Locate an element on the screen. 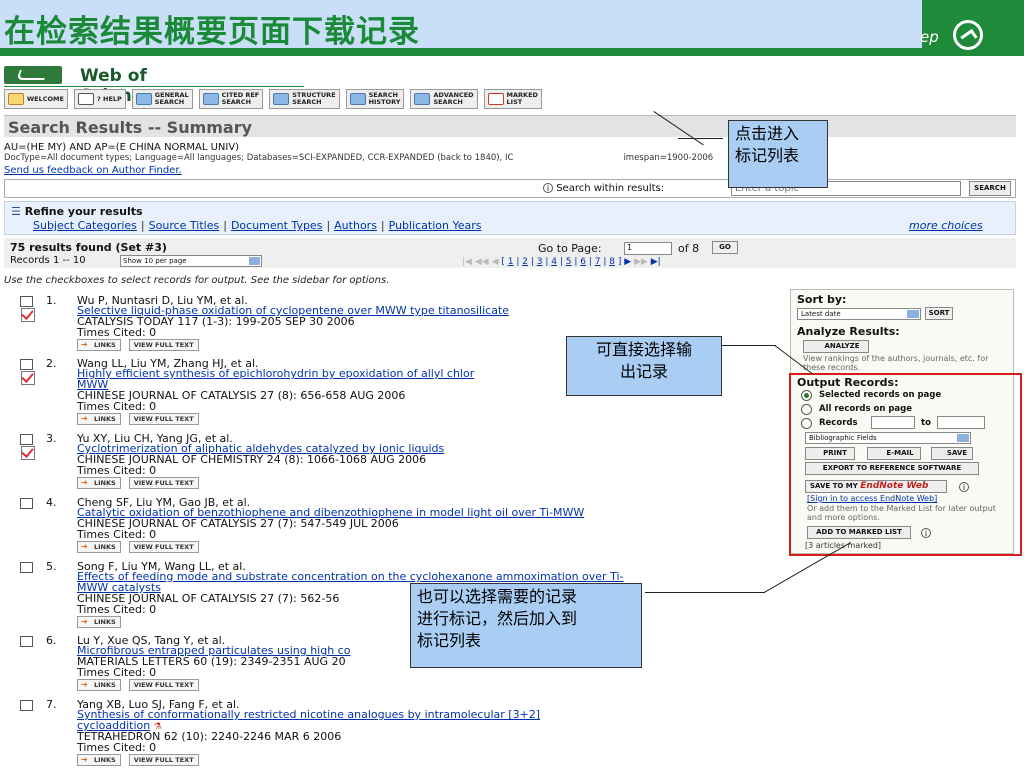  toolbar-button-0: WELCOME is located at coordinates (36, 99).